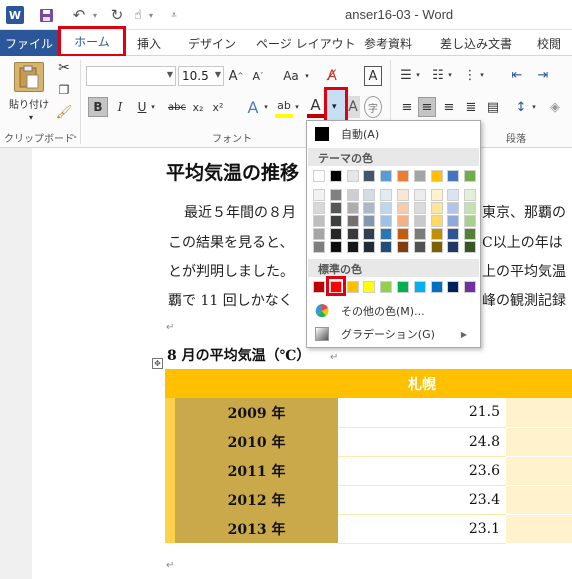 The width and height of the screenshot is (572, 579). What do you see at coordinates (153, 107) in the screenshot?
I see `underline-dropdown-icon: ▾` at bounding box center [153, 107].